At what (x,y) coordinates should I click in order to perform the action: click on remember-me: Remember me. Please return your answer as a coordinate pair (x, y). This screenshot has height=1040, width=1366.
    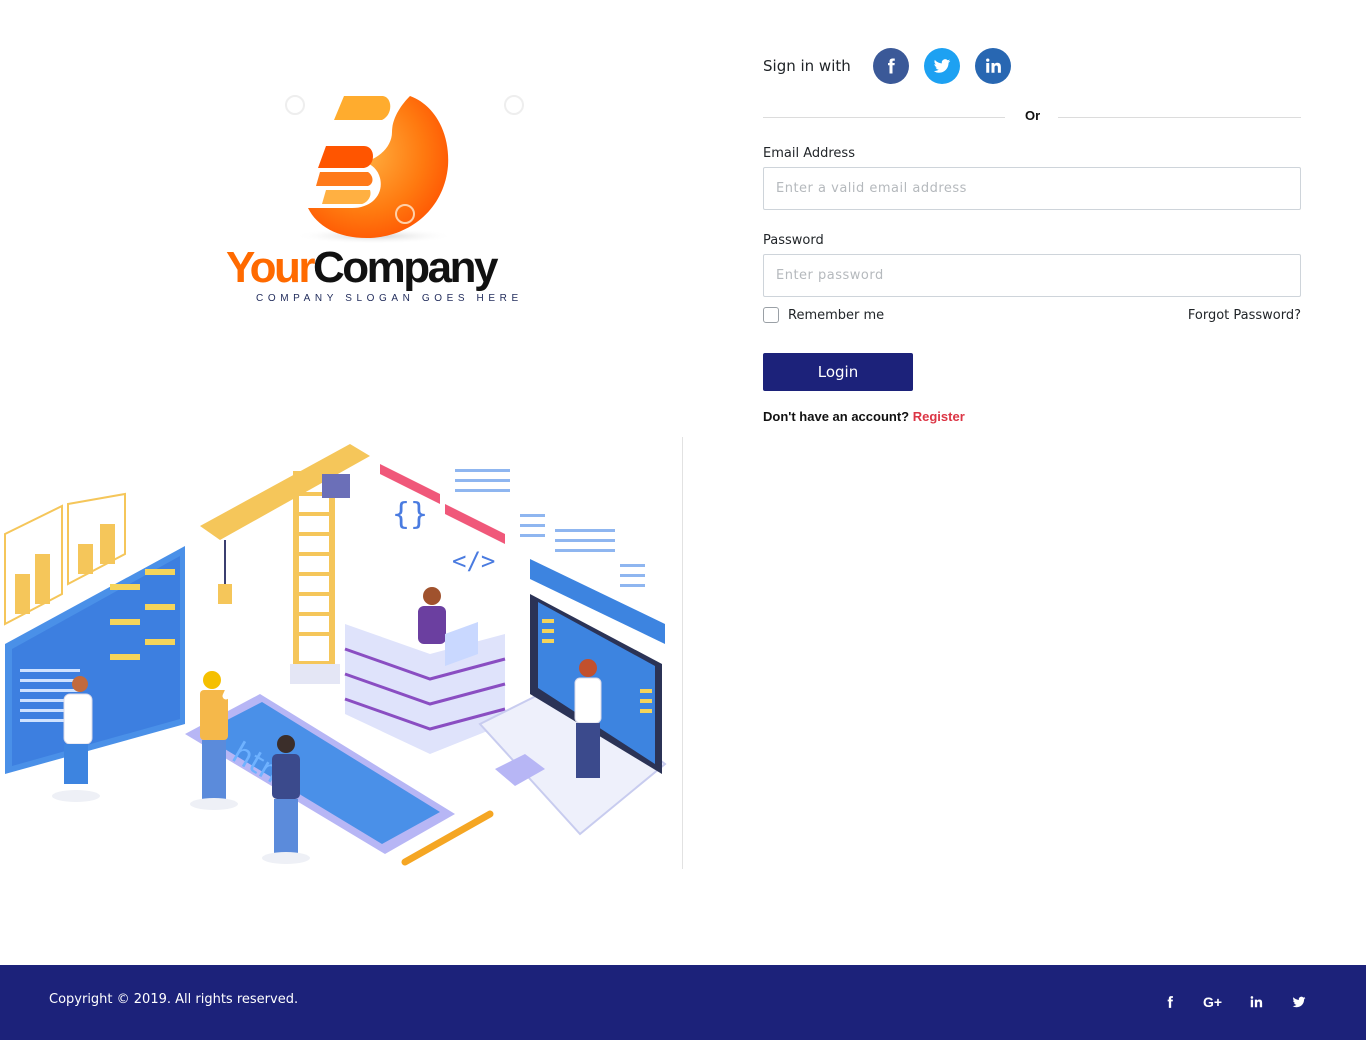
    Looking at the image, I should click on (823, 315).